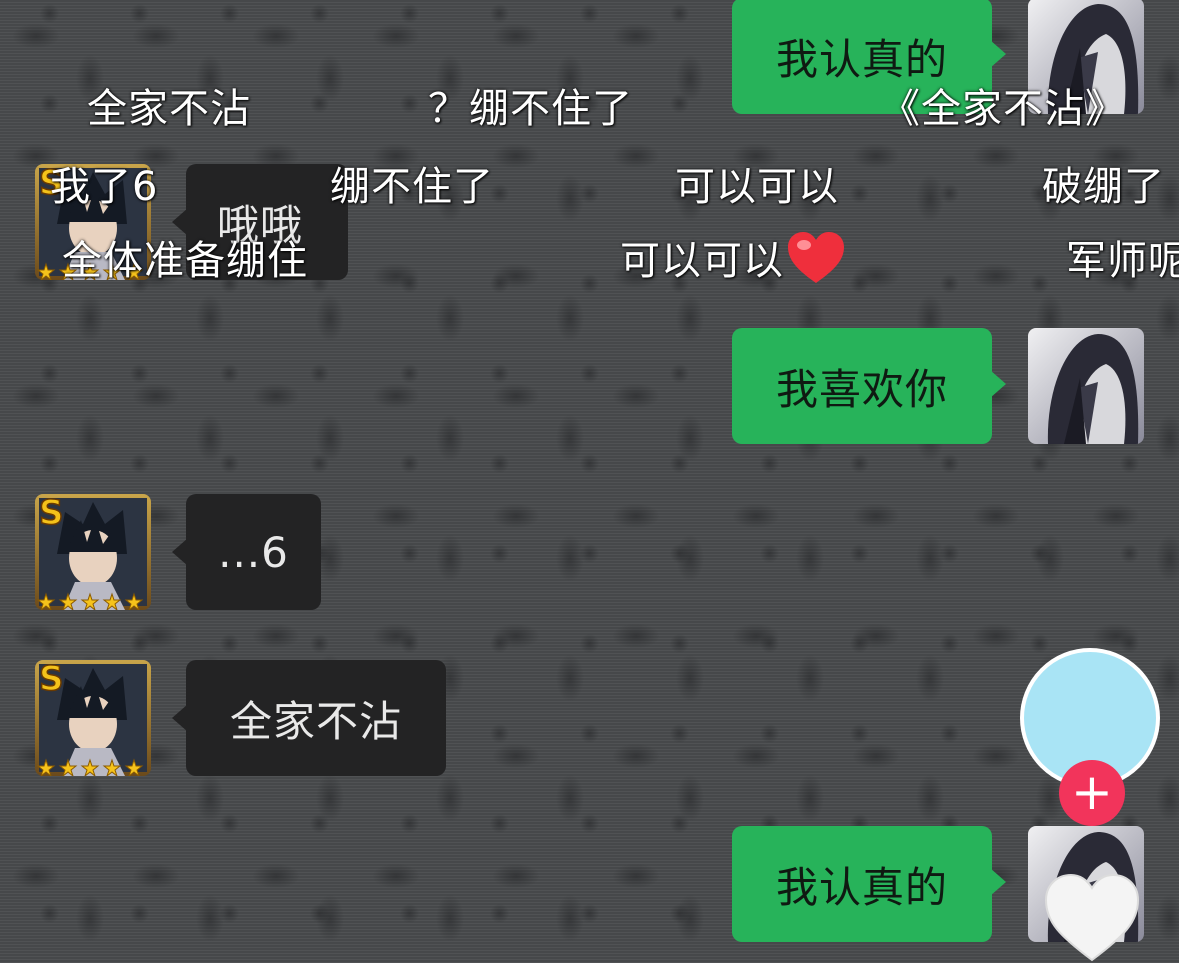 The width and height of the screenshot is (1179, 963). I want to click on danmaku-comment-with-heart: 可以可以, so click(733, 261).